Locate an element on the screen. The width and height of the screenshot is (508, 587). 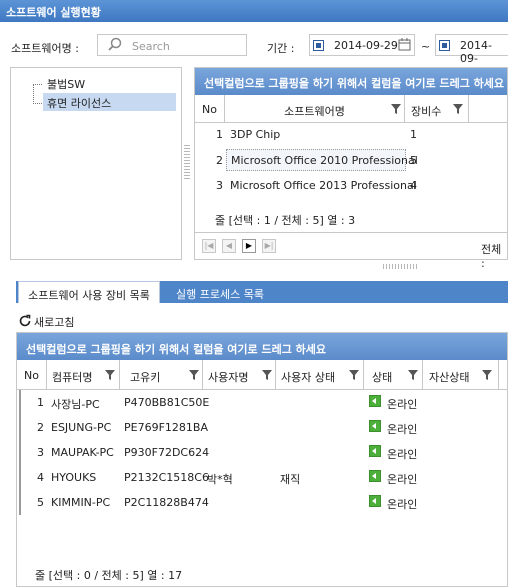
table-row: 3 Microsoft Office 2013 Professional 4 is located at coordinates (351, 185).